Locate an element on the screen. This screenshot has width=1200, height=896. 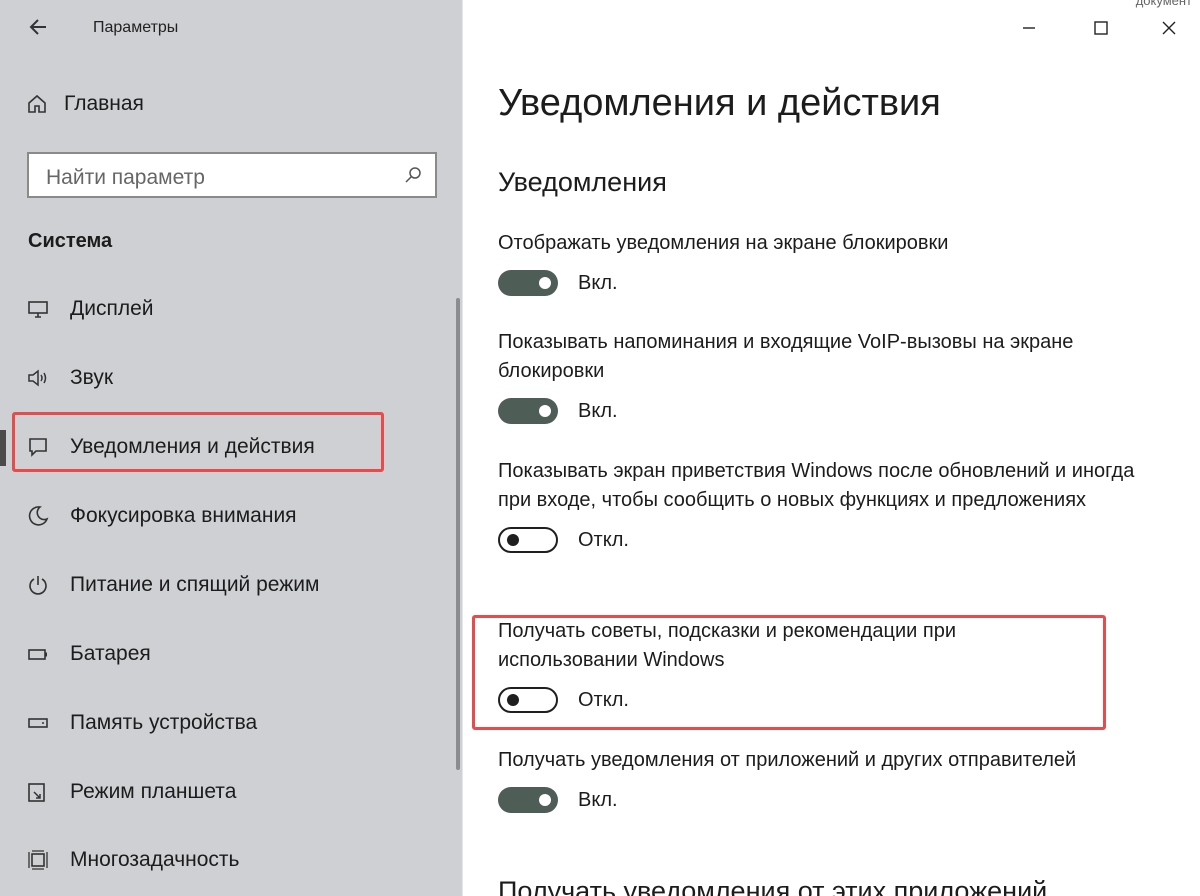
sidebar-item-label: Батарея is located at coordinates (110, 653).